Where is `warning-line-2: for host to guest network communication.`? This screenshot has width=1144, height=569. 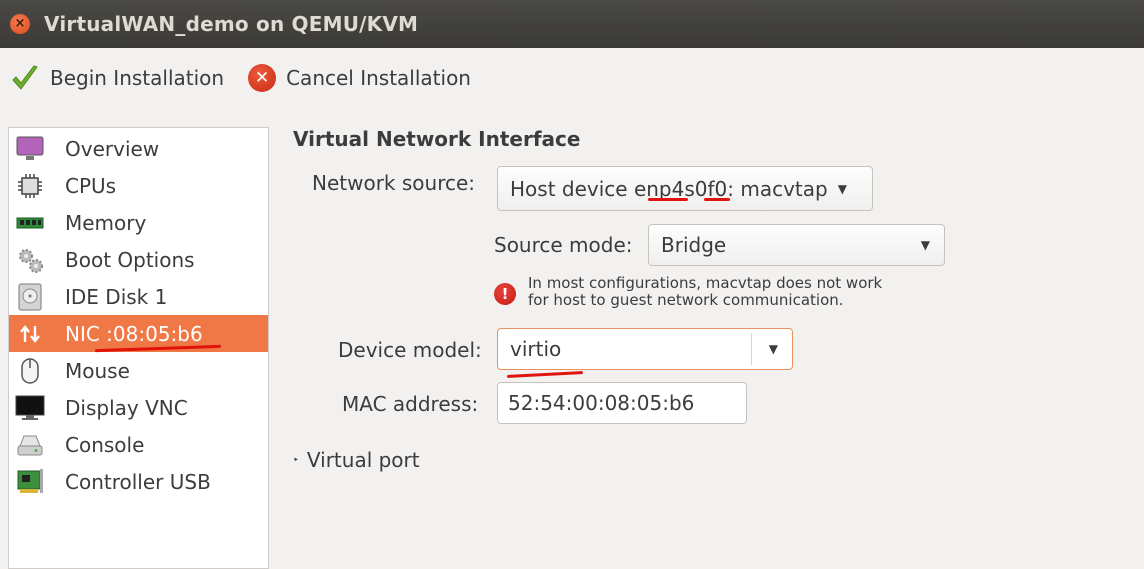
warning-line-2: for host to guest network communication. is located at coordinates (686, 300).